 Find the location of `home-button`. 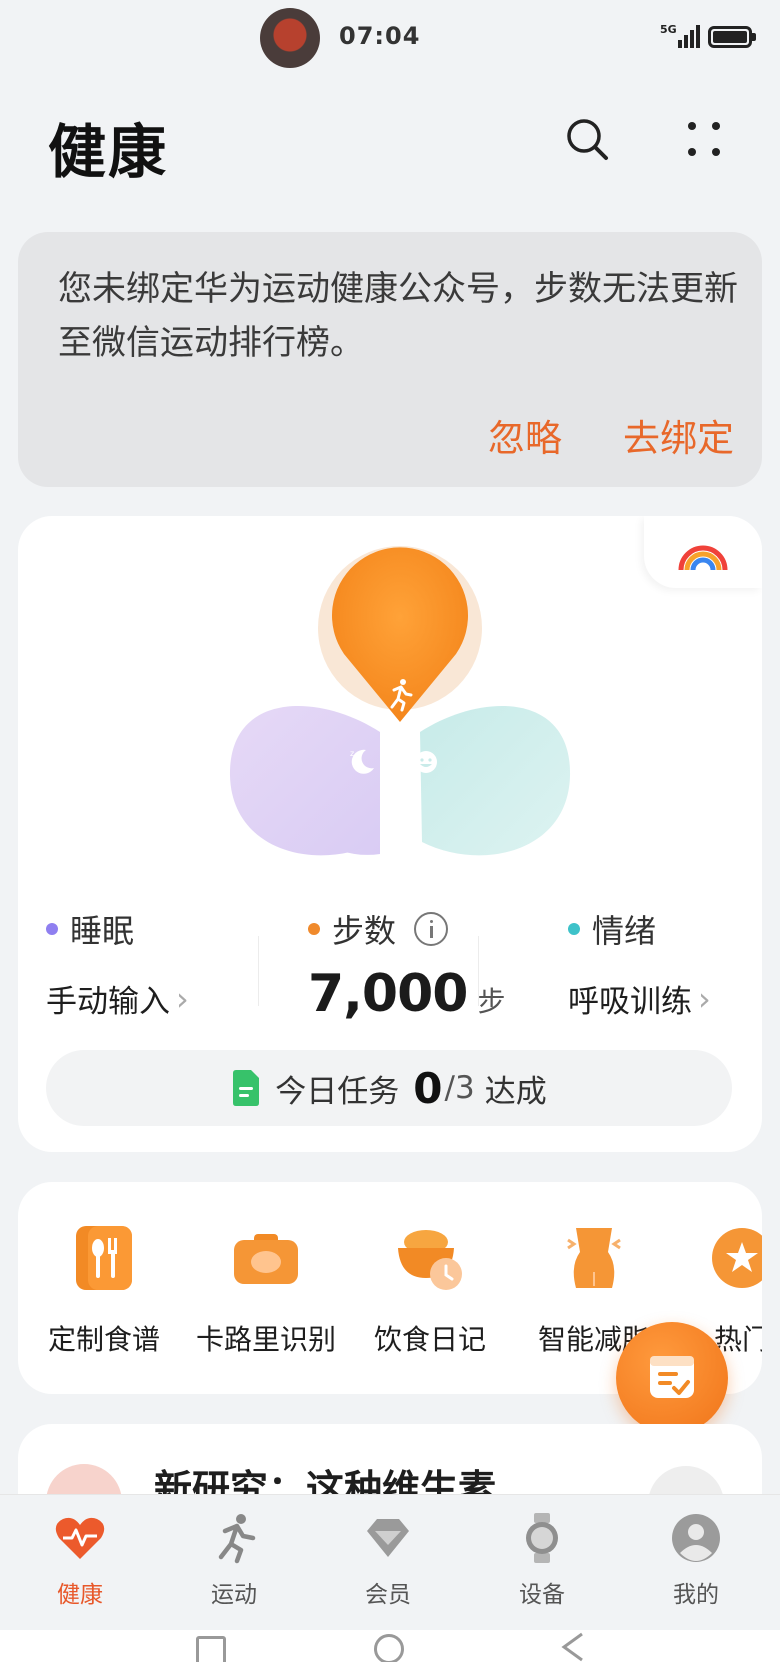

home-button is located at coordinates (389, 1648).